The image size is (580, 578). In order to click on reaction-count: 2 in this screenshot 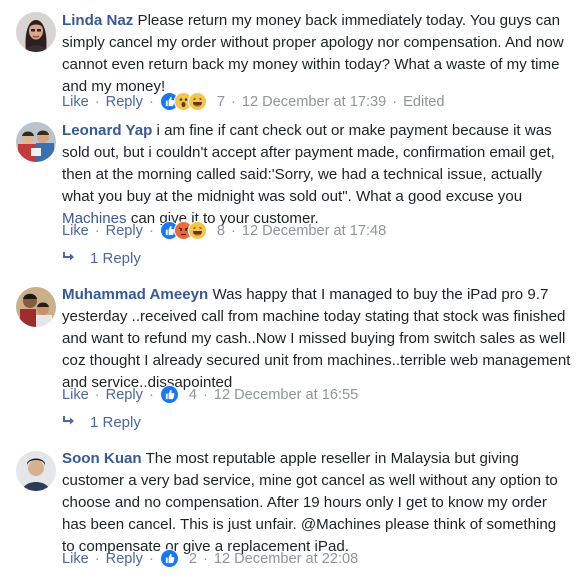, I will do `click(193, 559)`.